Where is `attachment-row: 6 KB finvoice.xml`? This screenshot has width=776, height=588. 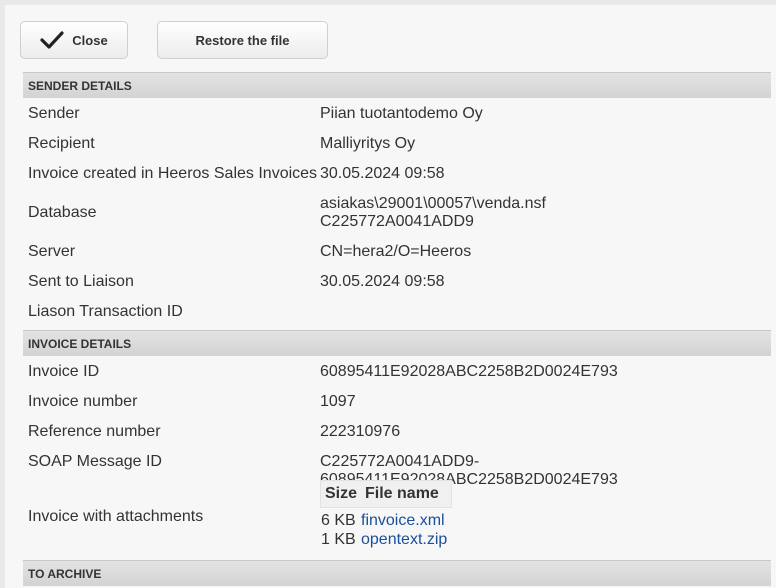
attachment-row: 6 KB finvoice.xml is located at coordinates (386, 520).